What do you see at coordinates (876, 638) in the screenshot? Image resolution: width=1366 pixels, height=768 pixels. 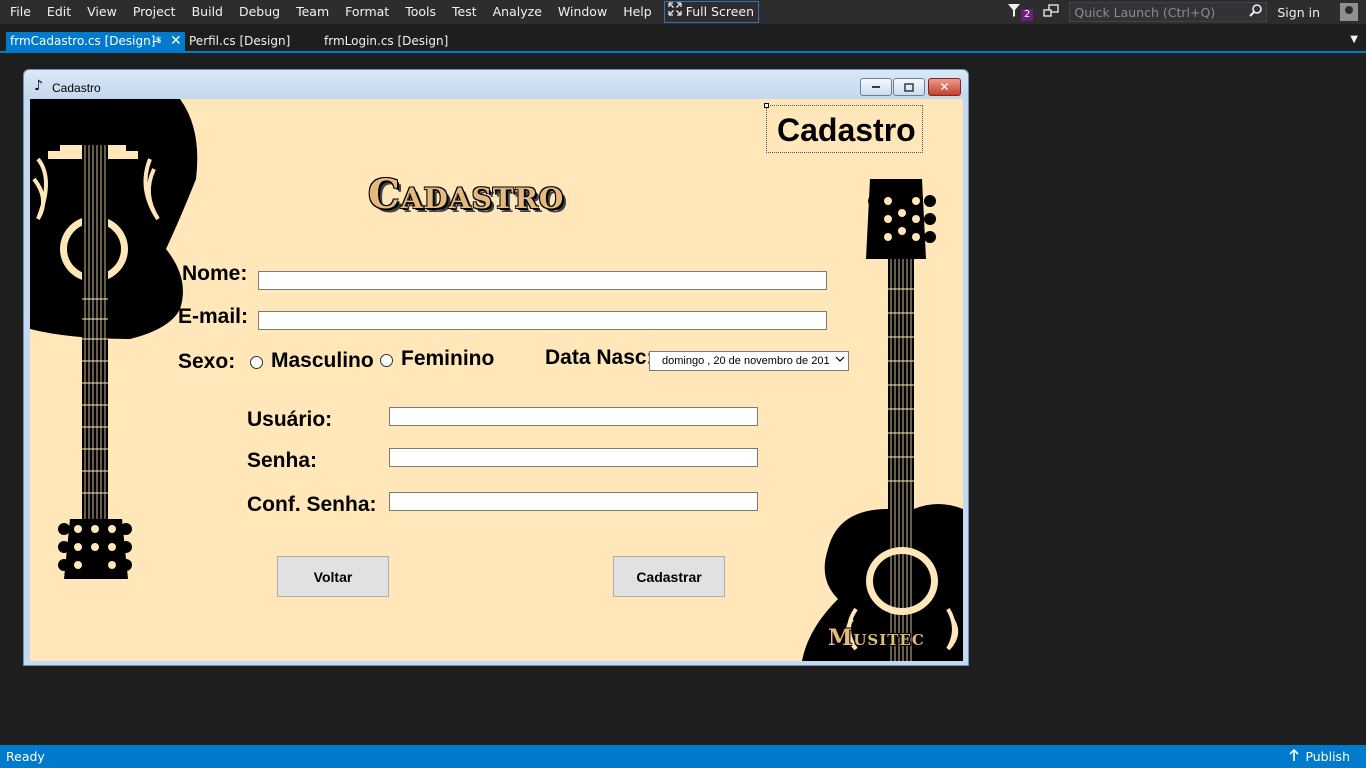 I see `musitec-logo: Musitec` at bounding box center [876, 638].